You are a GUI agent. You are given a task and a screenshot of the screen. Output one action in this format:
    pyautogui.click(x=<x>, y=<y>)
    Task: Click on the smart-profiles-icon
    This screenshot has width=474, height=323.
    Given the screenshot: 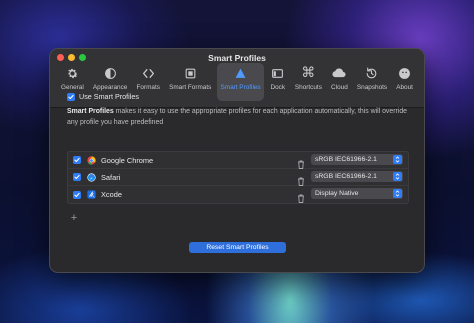 What is the action you would take?
    pyautogui.click(x=241, y=73)
    